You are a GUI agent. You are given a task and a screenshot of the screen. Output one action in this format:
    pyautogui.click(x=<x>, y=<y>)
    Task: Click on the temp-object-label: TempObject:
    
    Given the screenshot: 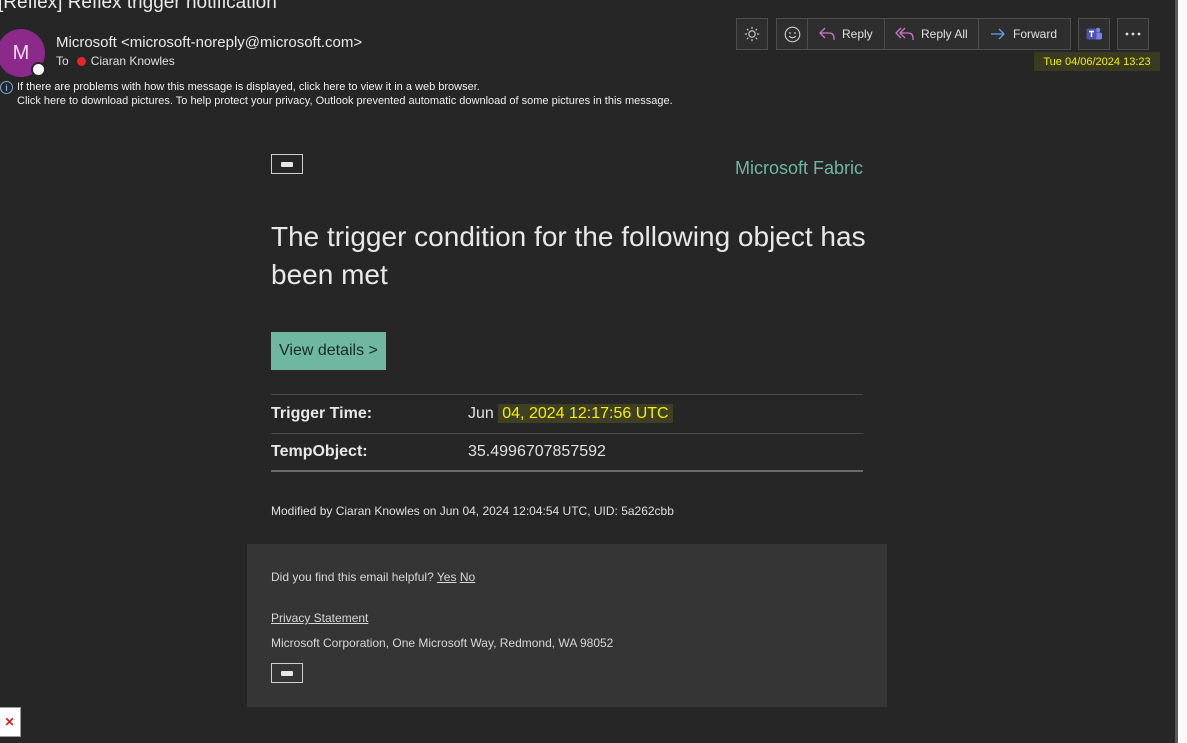 What is the action you would take?
    pyautogui.click(x=319, y=451)
    